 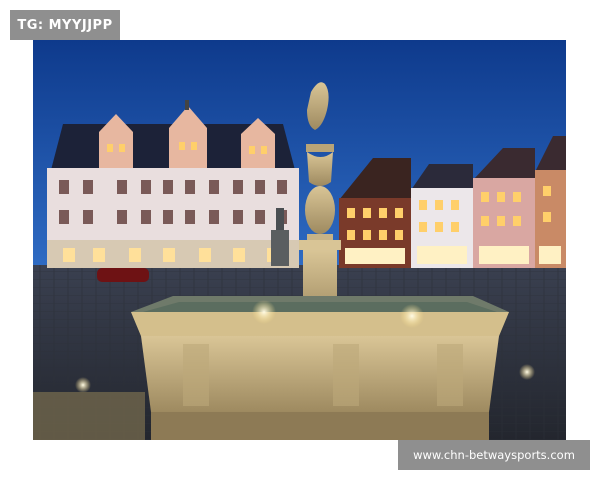 I want to click on foreground-step, so click(x=89, y=416).